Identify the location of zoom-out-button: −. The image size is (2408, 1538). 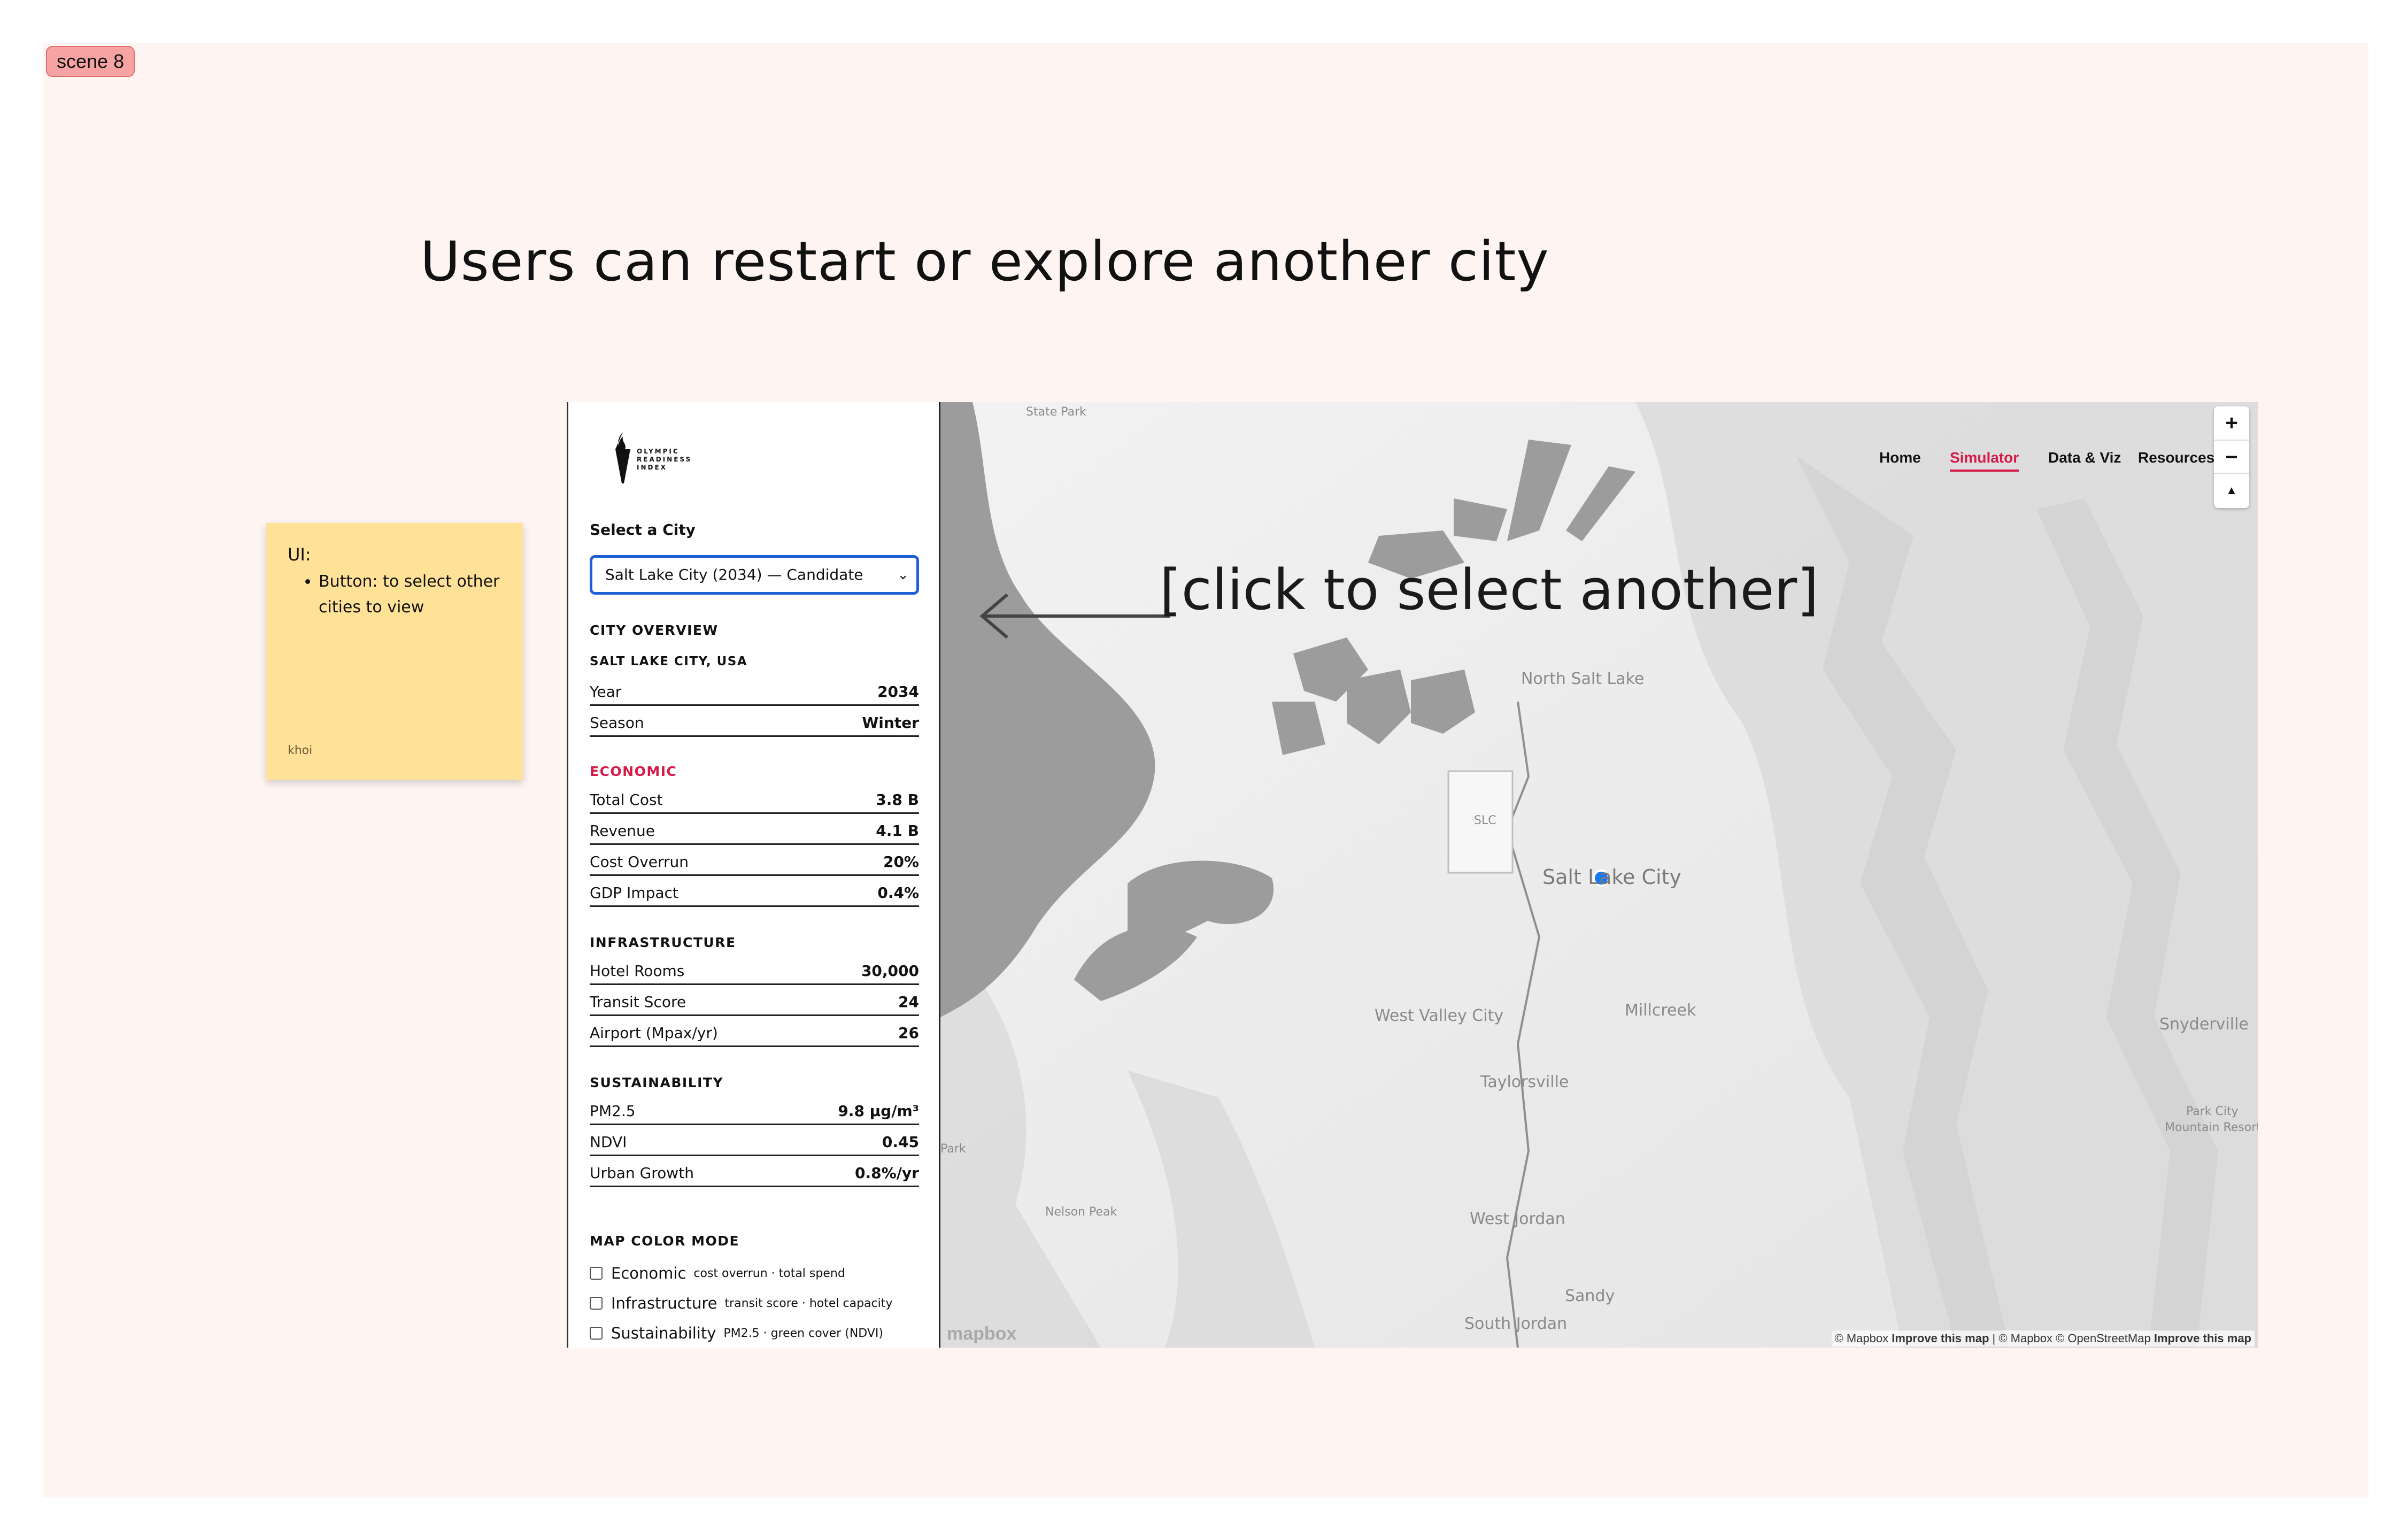
(2231, 457).